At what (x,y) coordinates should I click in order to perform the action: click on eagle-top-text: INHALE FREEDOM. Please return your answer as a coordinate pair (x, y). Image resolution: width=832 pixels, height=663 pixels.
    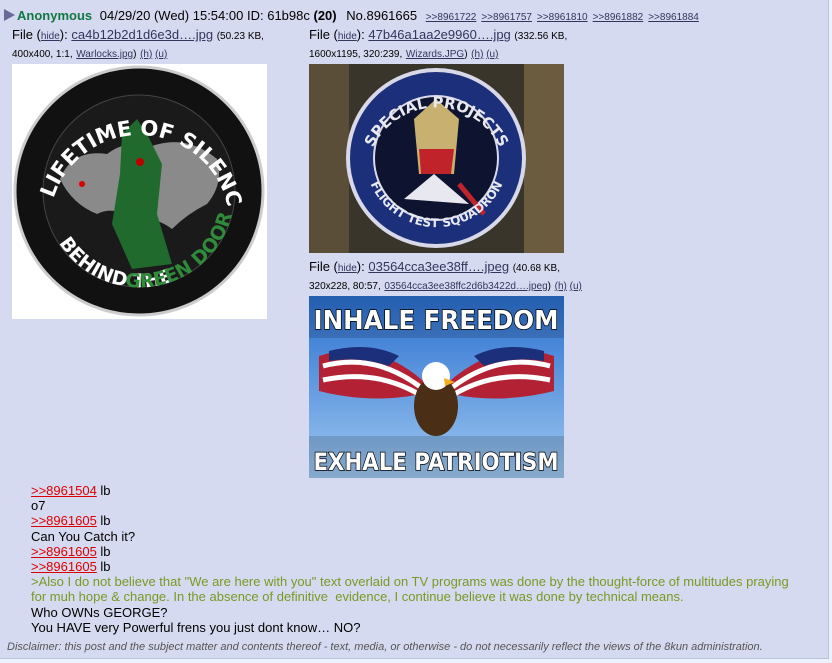
    Looking at the image, I should click on (436, 321).